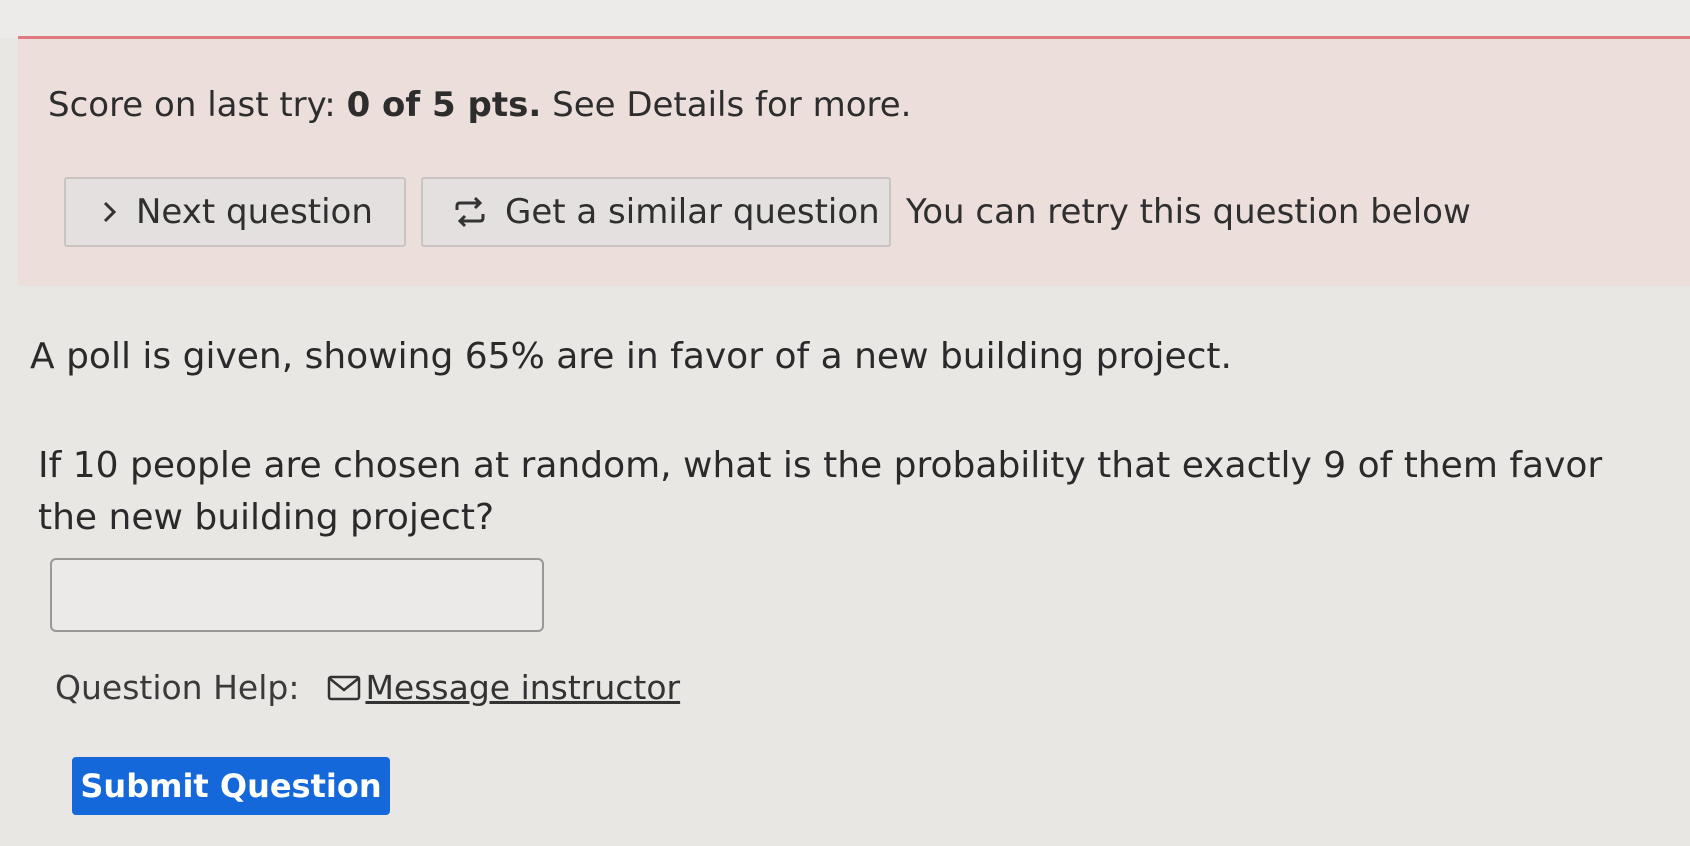 This screenshot has height=846, width=1690. I want to click on envelope-icon, so click(344, 688).